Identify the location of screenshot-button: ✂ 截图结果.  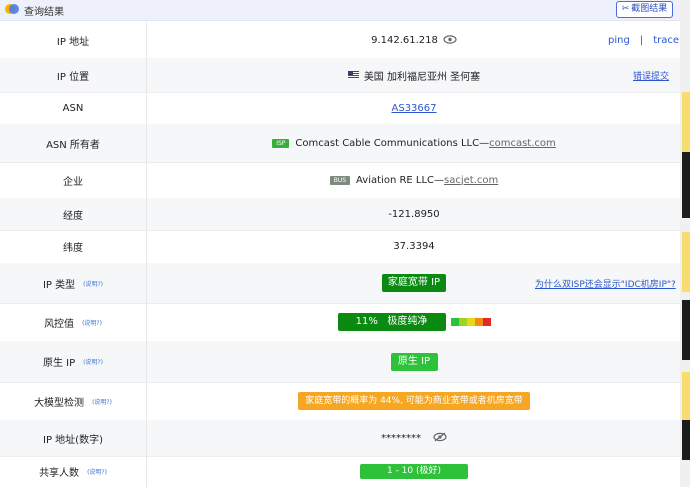
(644, 9).